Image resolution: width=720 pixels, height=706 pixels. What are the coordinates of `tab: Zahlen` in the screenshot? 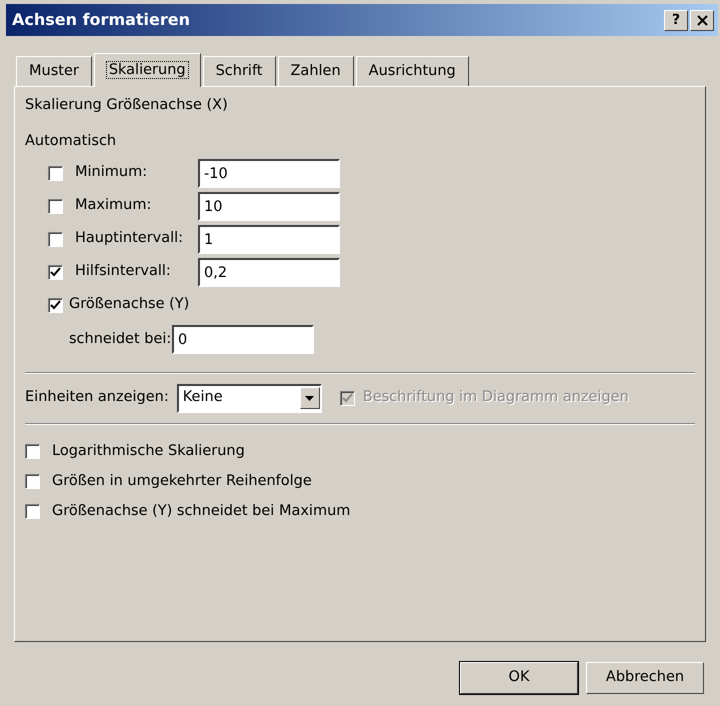 It's located at (316, 71).